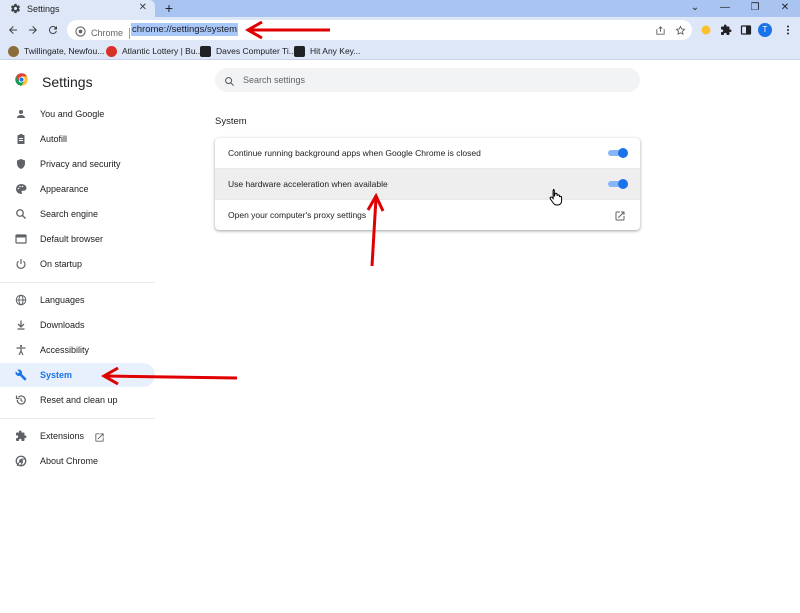  I want to click on hand-cursor-icon, so click(556, 197).